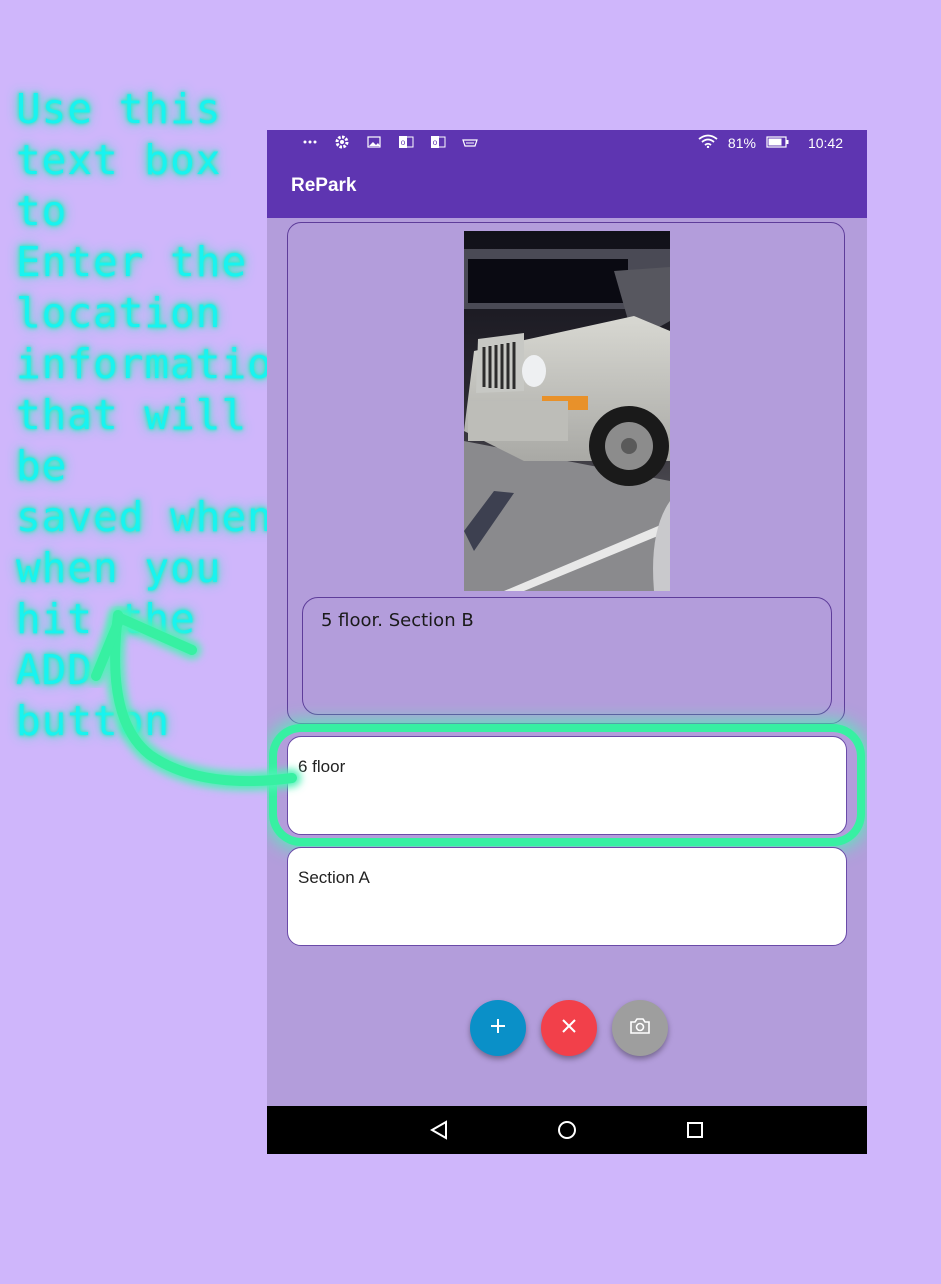 Image resolution: width=941 pixels, height=1284 pixels. What do you see at coordinates (567, 896) in the screenshot?
I see `section-input: Section A` at bounding box center [567, 896].